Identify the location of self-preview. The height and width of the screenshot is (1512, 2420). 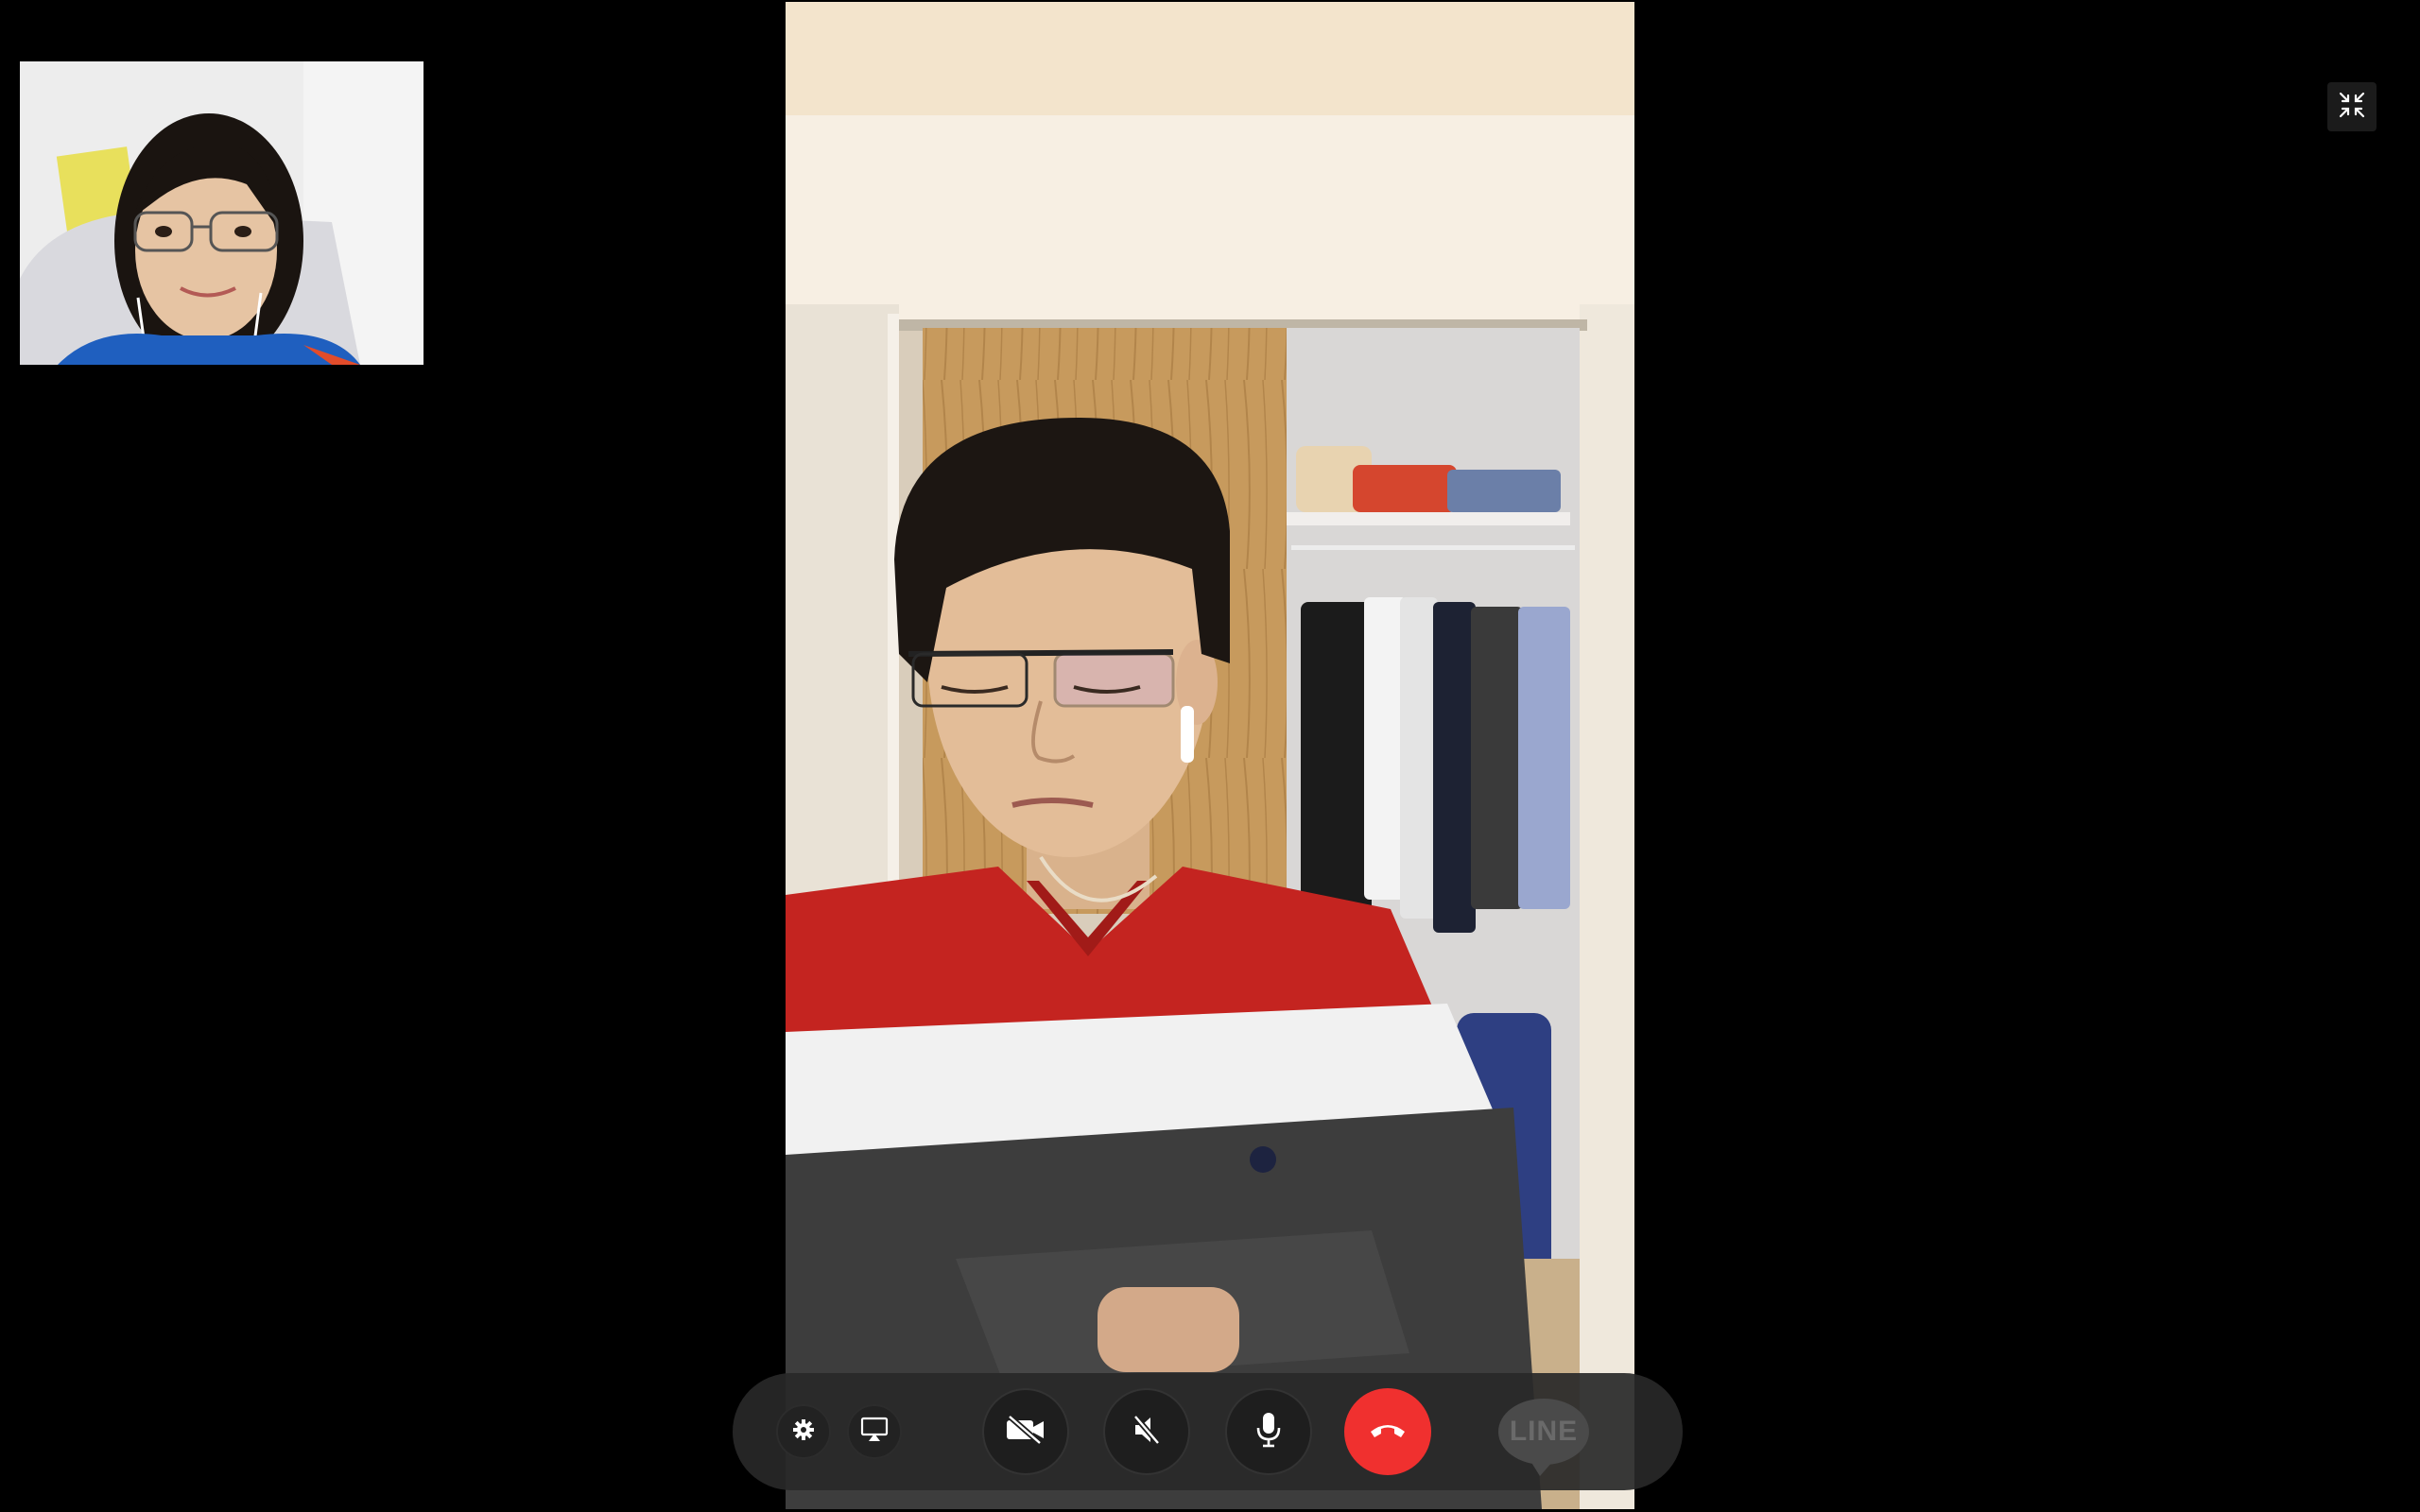
(222, 213).